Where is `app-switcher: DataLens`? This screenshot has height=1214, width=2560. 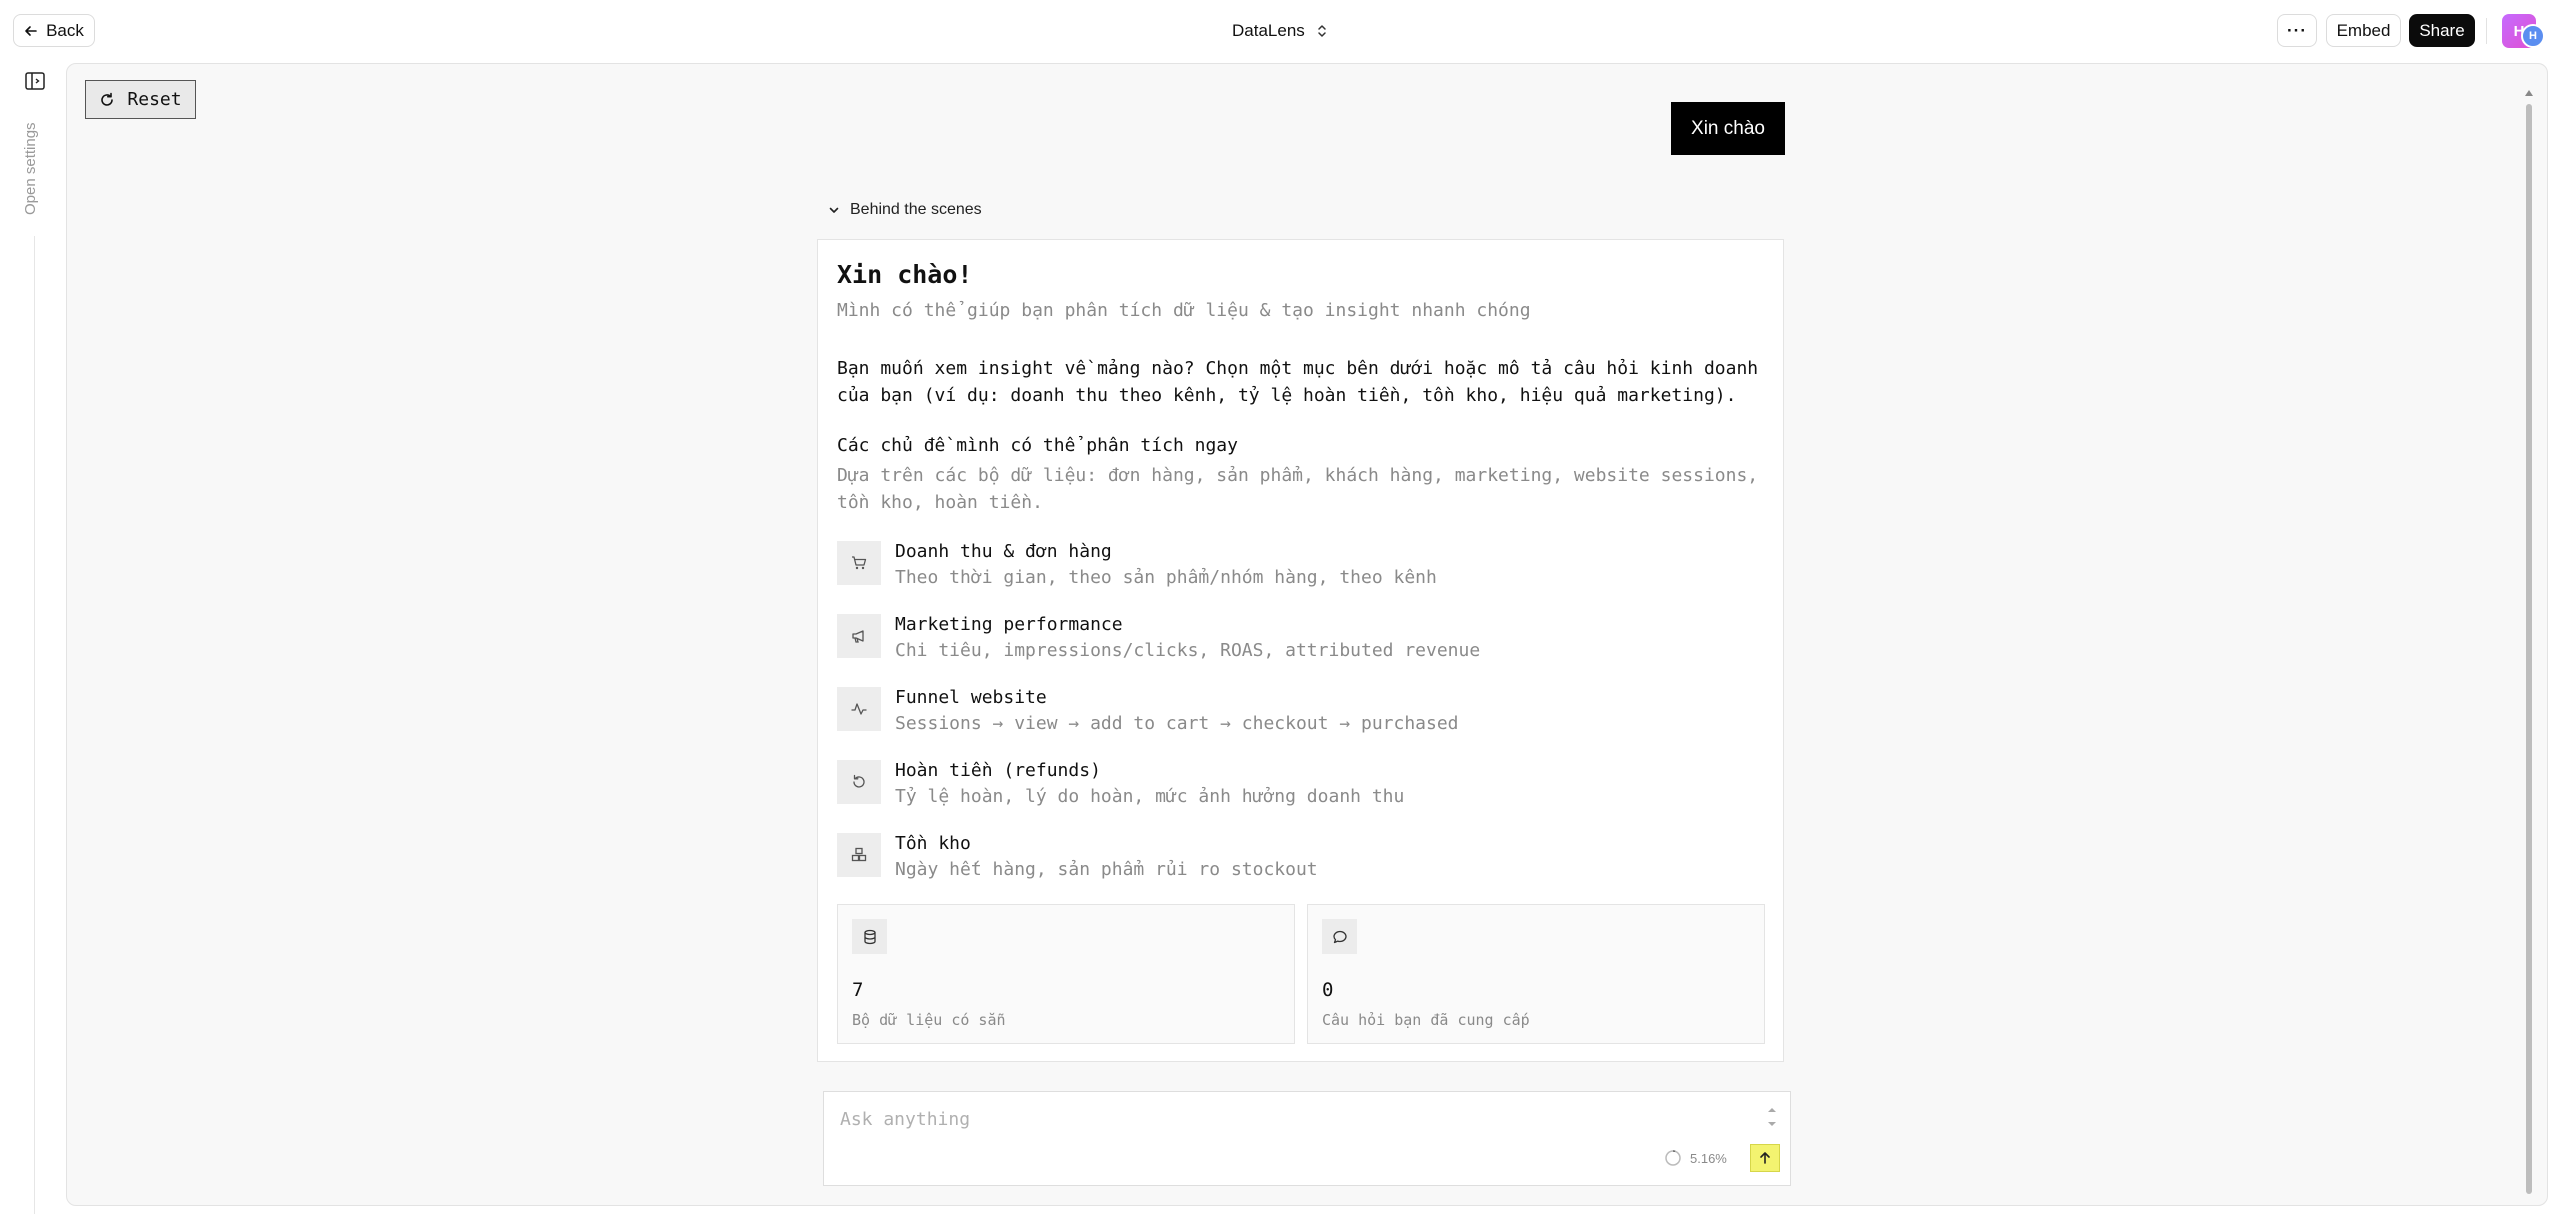
app-switcher: DataLens is located at coordinates (1279, 31).